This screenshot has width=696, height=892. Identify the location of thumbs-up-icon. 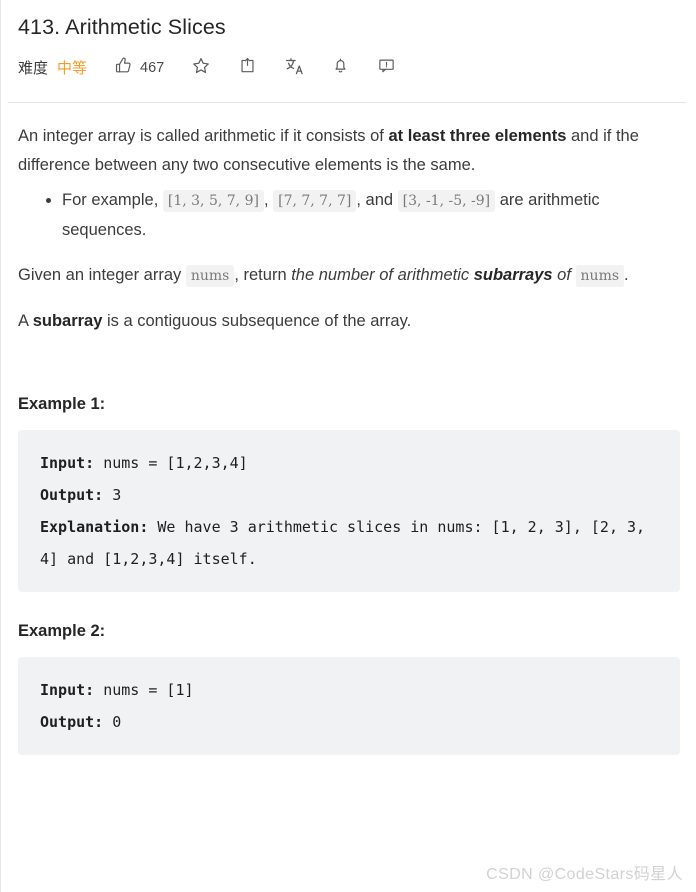
(123, 68).